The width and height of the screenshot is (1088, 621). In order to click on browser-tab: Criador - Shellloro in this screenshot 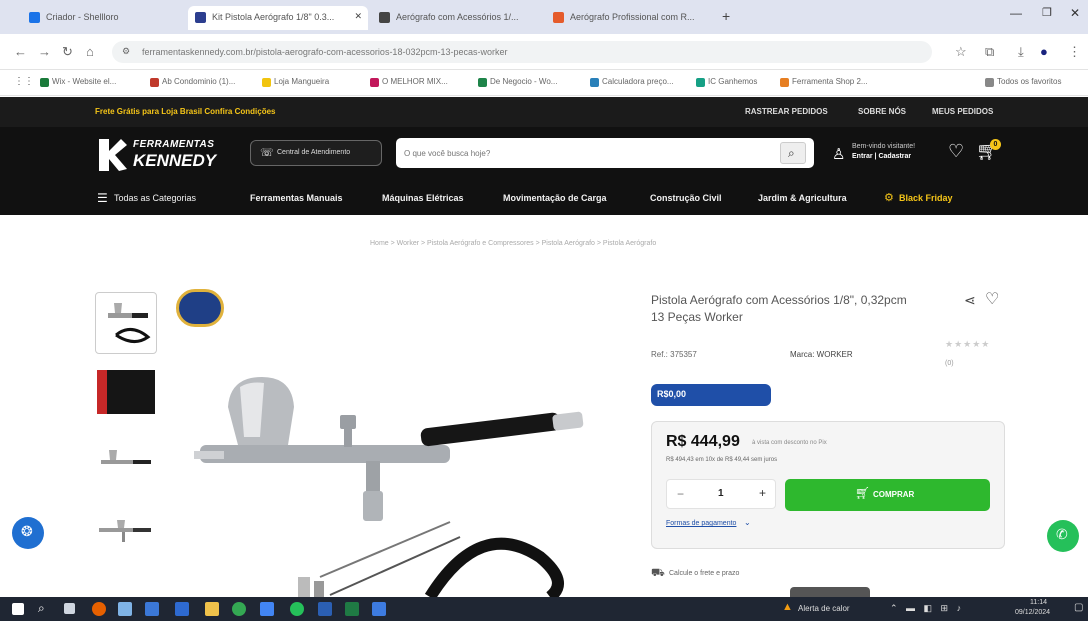, I will do `click(102, 18)`.